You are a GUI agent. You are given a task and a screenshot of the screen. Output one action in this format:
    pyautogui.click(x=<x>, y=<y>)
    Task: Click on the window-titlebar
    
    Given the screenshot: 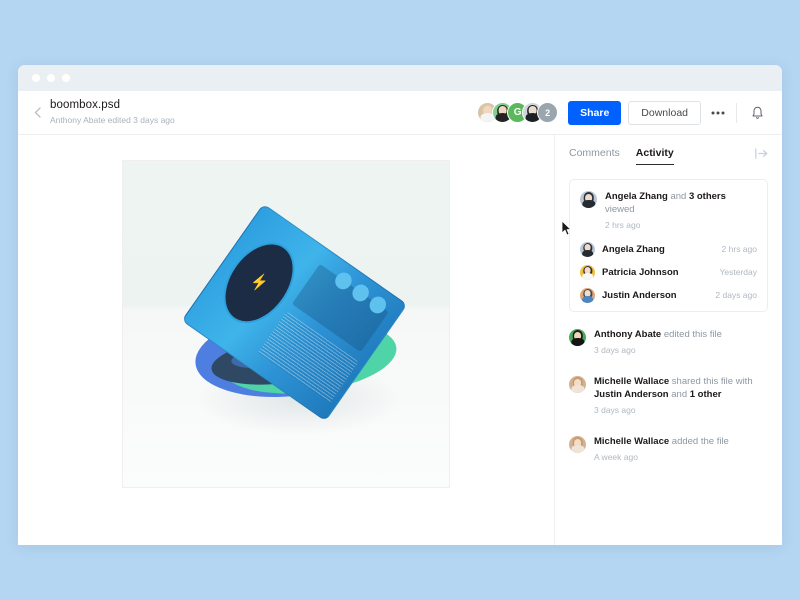 What is the action you would take?
    pyautogui.click(x=400, y=78)
    